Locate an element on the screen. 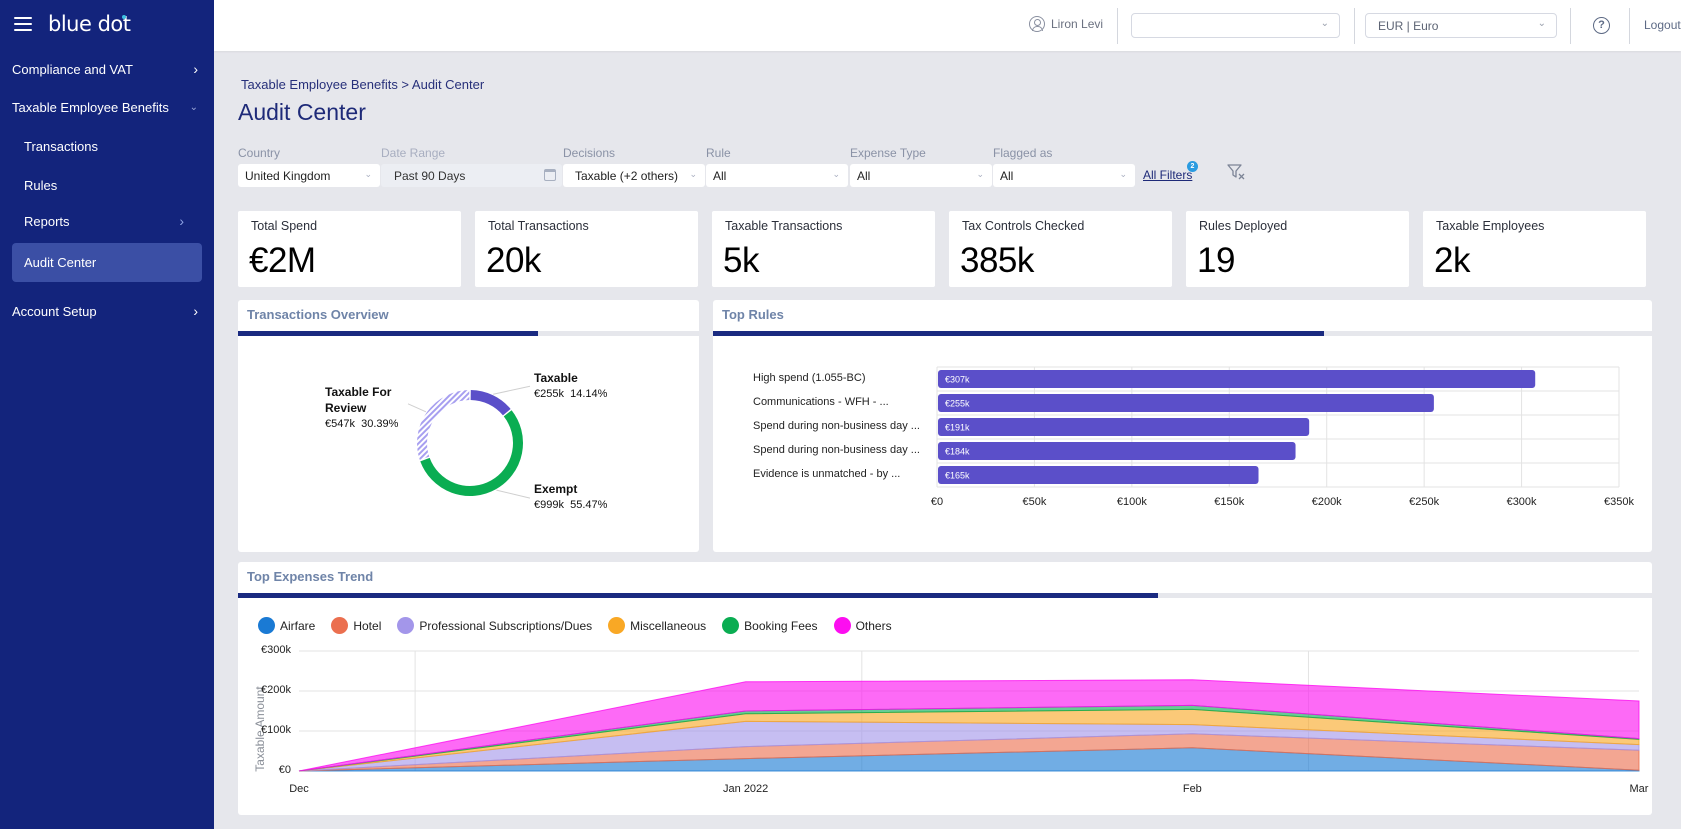  date-range-filter: Date Range Past 90 Days is located at coordinates (471, 166).